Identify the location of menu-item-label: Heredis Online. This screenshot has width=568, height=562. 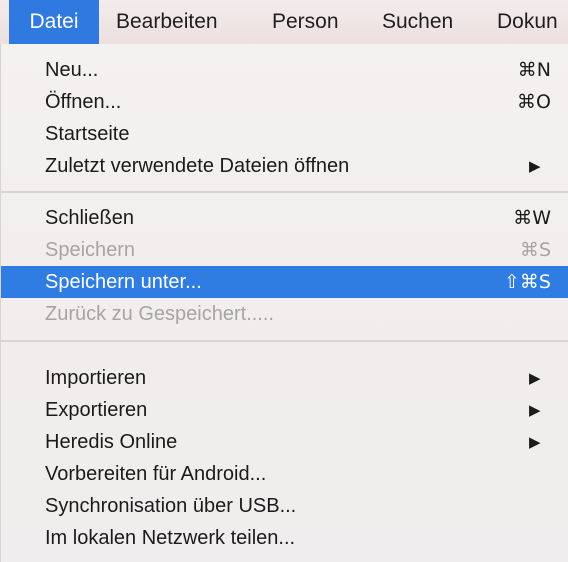
(111, 442).